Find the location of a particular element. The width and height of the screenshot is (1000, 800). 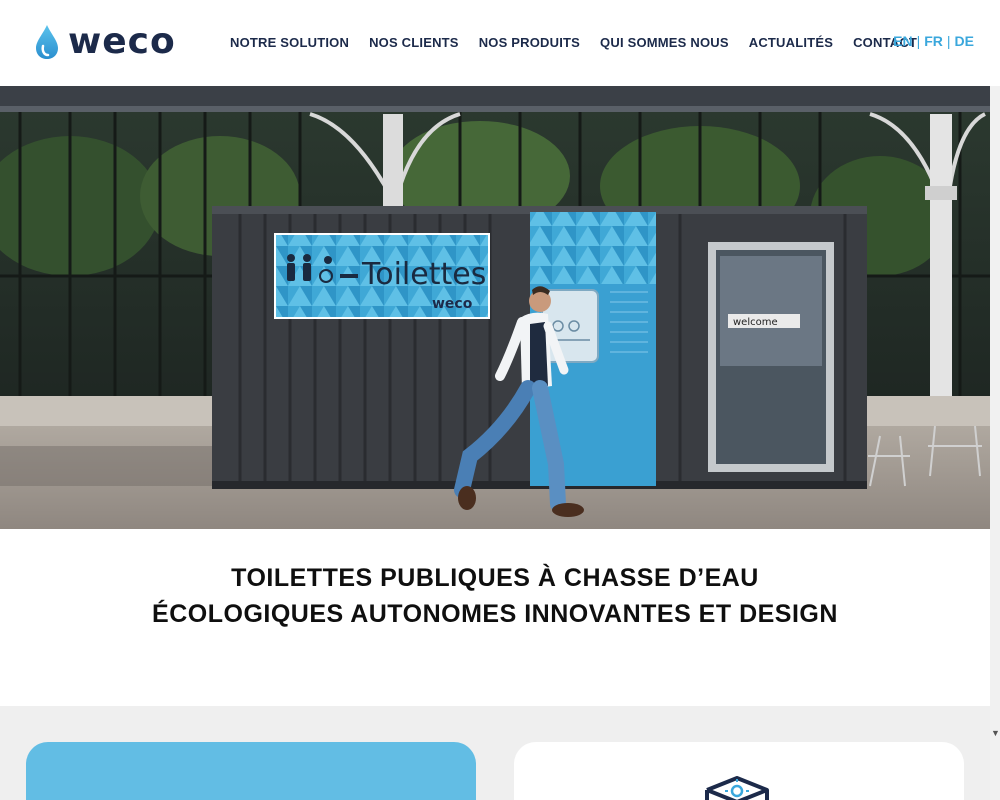

hero-sign-text: Toilettes is located at coordinates (423, 274).